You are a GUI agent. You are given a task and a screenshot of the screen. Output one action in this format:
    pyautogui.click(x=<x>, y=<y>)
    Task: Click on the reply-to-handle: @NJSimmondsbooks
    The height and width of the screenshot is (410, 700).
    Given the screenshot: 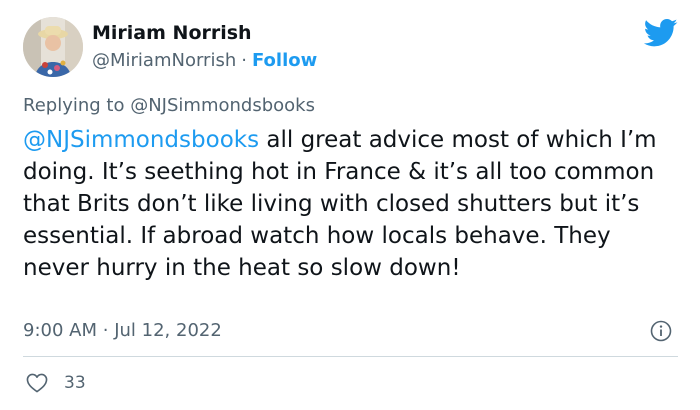 What is the action you would take?
    pyautogui.click(x=222, y=105)
    